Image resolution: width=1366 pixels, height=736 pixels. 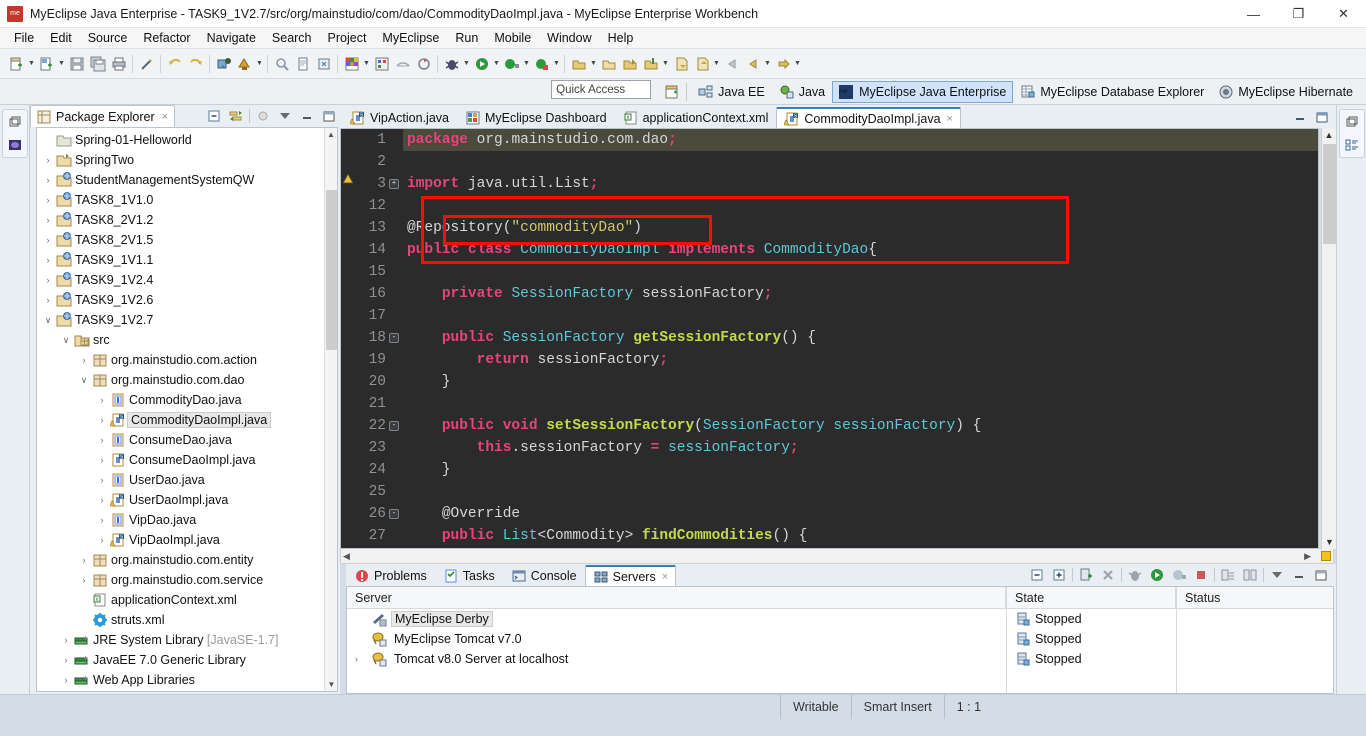 What do you see at coordinates (97, 64) in the screenshot?
I see `save-all-icon` at bounding box center [97, 64].